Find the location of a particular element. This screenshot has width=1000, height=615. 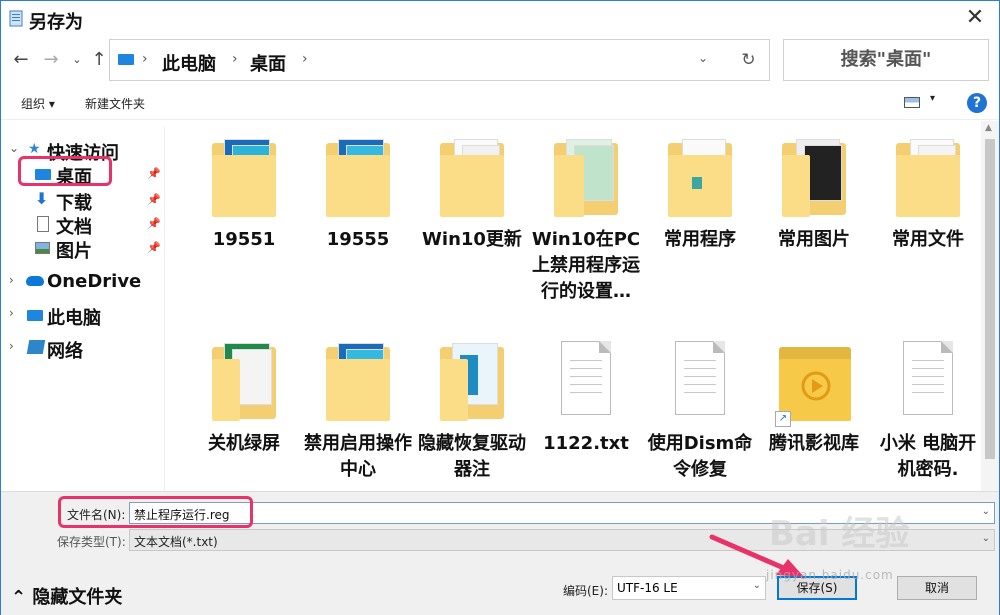

list-item: 隐藏恢复驱动器注 is located at coordinates (472, 408).